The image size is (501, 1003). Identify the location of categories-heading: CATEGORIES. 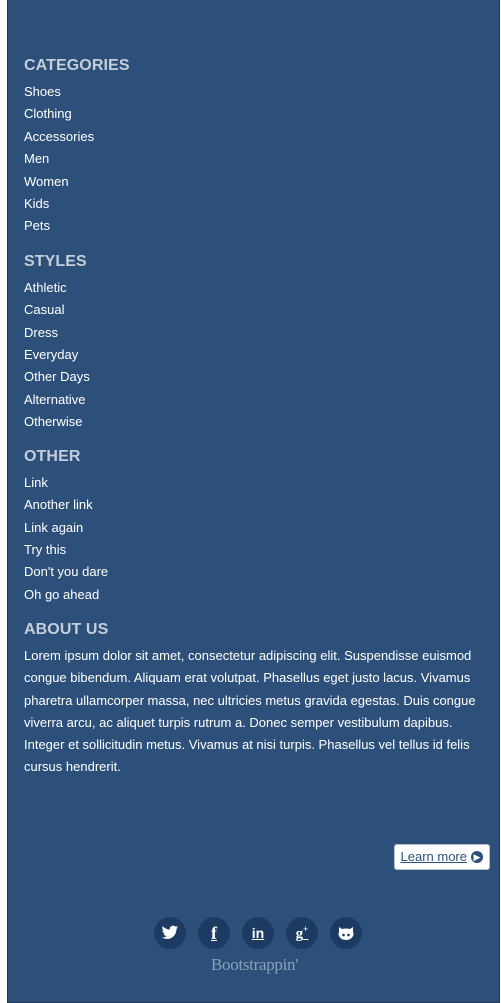
(77, 65).